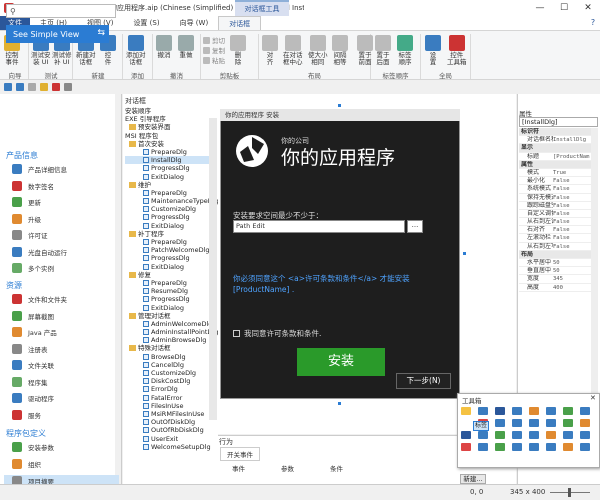  Describe the element at coordinates (570, 492) in the screenshot. I see `zoom-slider` at that location.